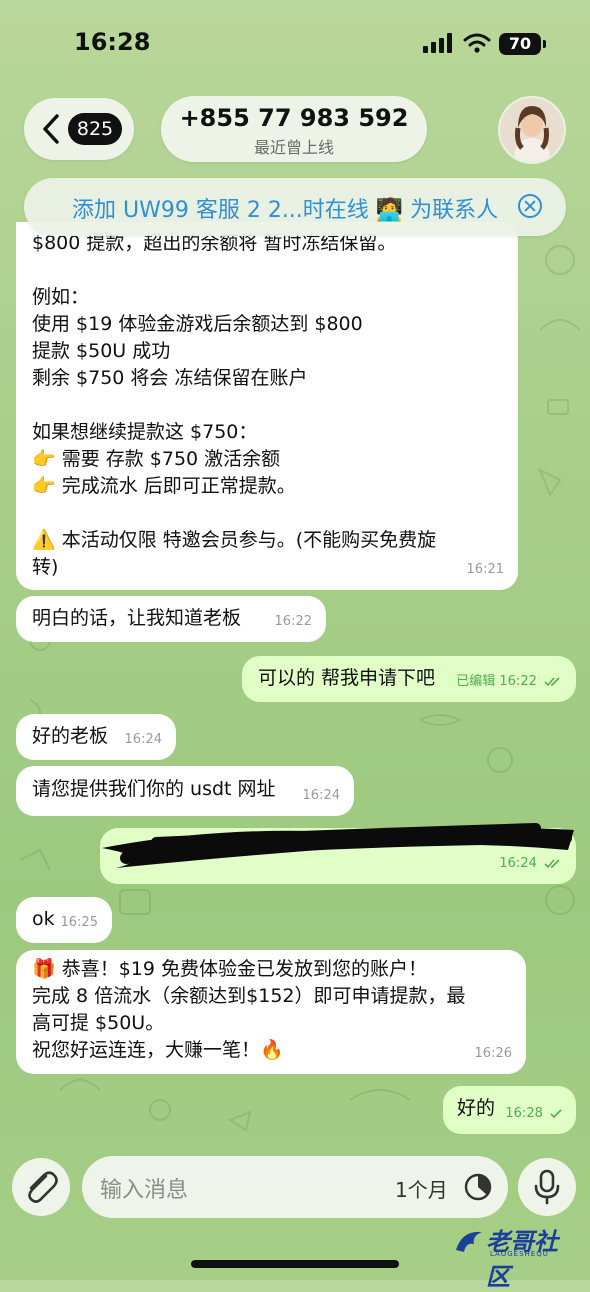 The width and height of the screenshot is (590, 1292). What do you see at coordinates (98, 1023) in the screenshot?
I see `message-text-line: 高可提 $50U。` at bounding box center [98, 1023].